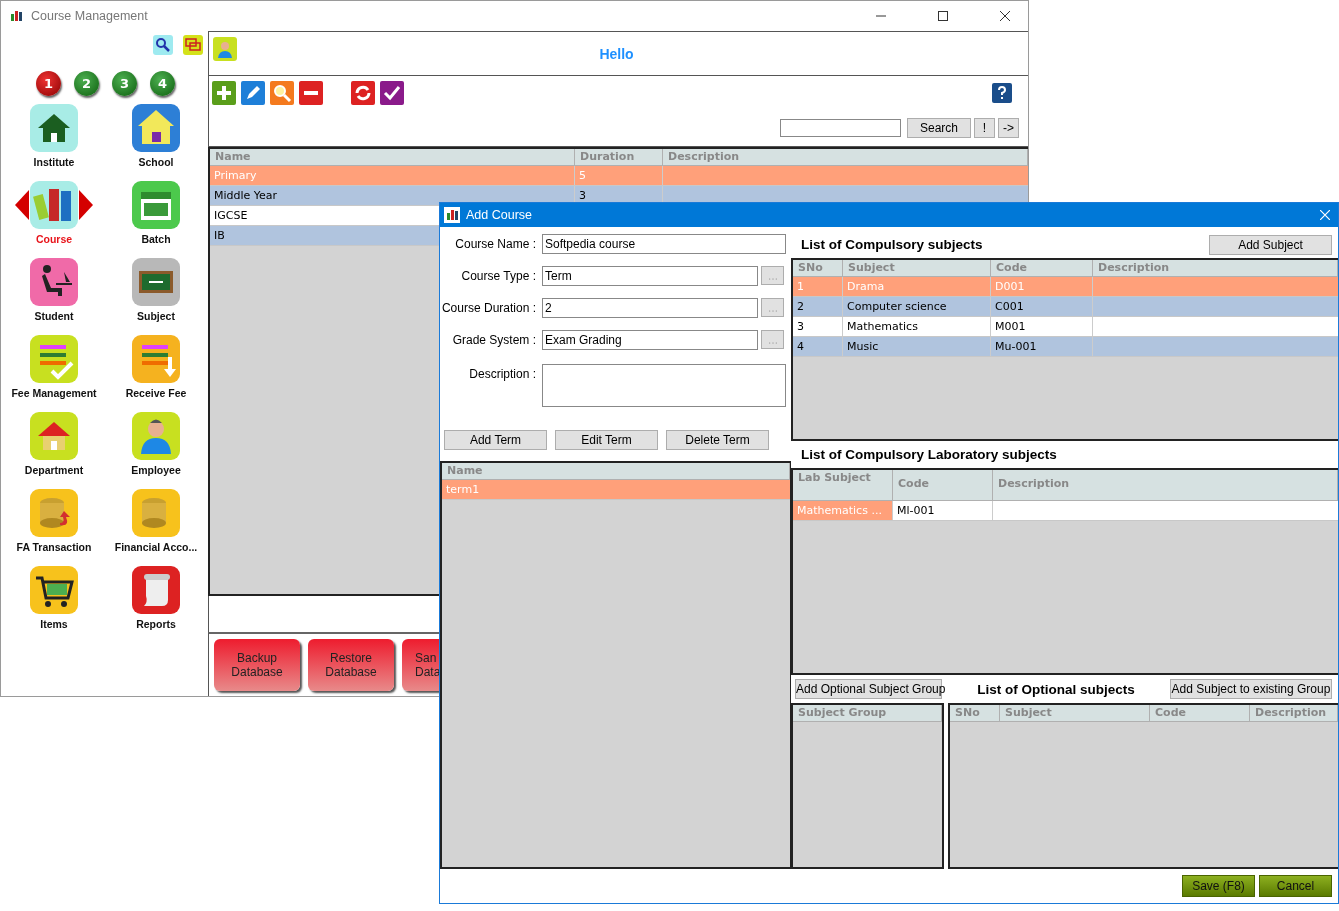 The height and width of the screenshot is (911, 1339). I want to click on search-icon, so click(163, 45).